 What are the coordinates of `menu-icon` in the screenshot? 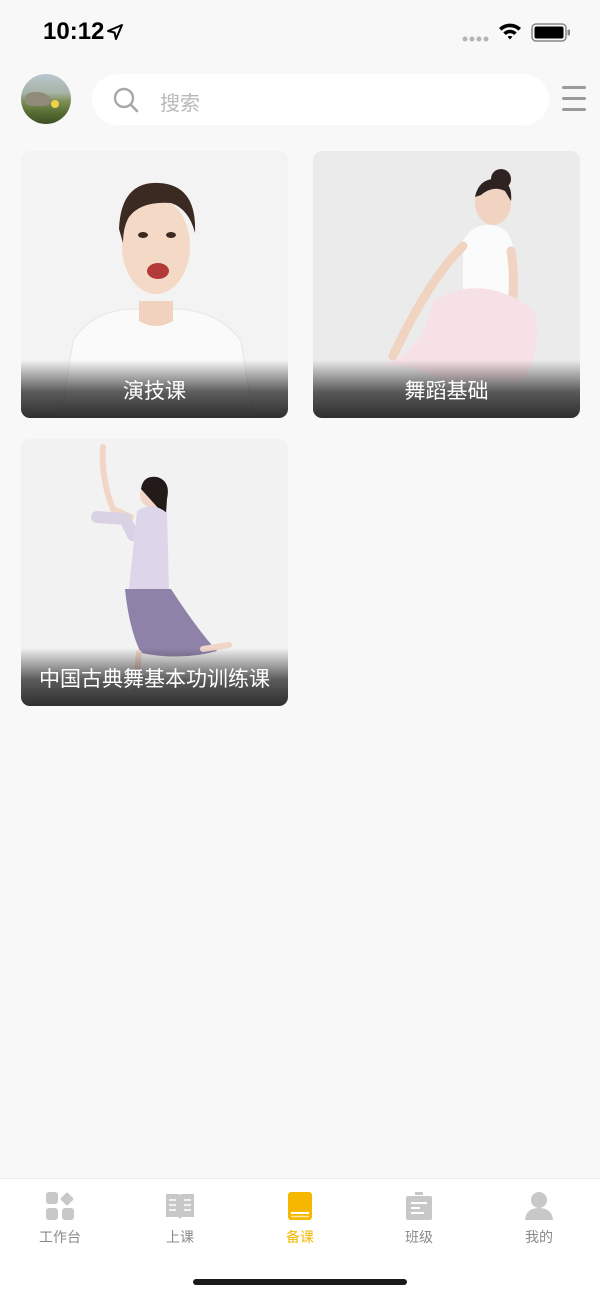 It's located at (574, 99).